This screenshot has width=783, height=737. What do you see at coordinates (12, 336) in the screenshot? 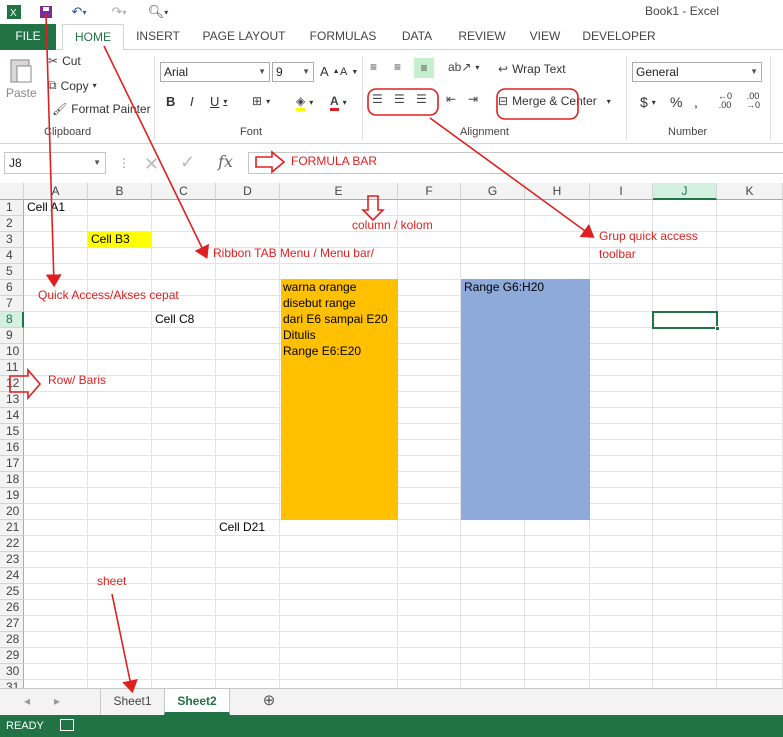
I see `row-header-9: 9` at bounding box center [12, 336].